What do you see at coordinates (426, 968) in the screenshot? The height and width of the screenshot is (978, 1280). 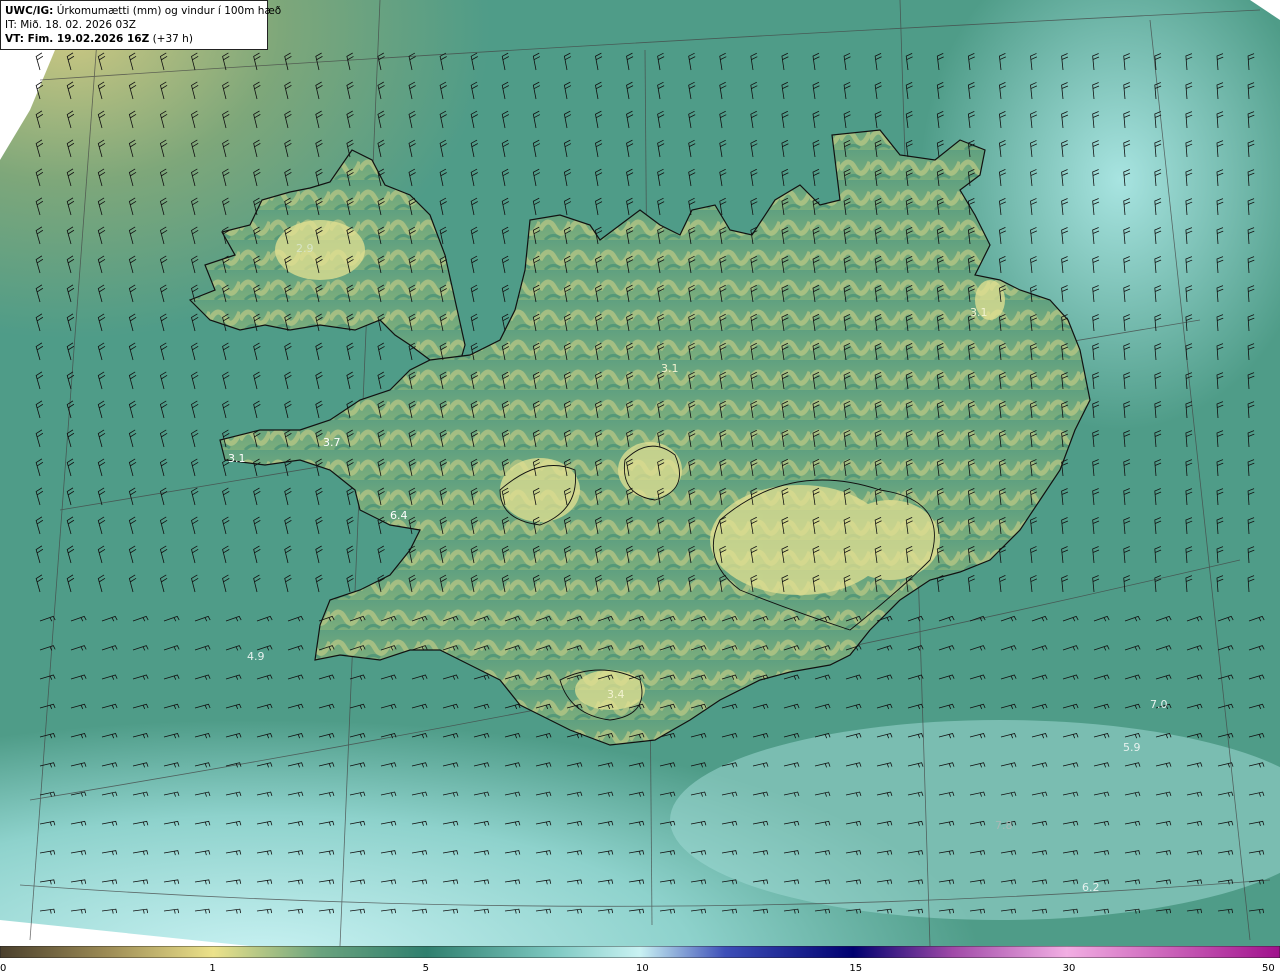 I see `colorbar-tick-5: 5` at bounding box center [426, 968].